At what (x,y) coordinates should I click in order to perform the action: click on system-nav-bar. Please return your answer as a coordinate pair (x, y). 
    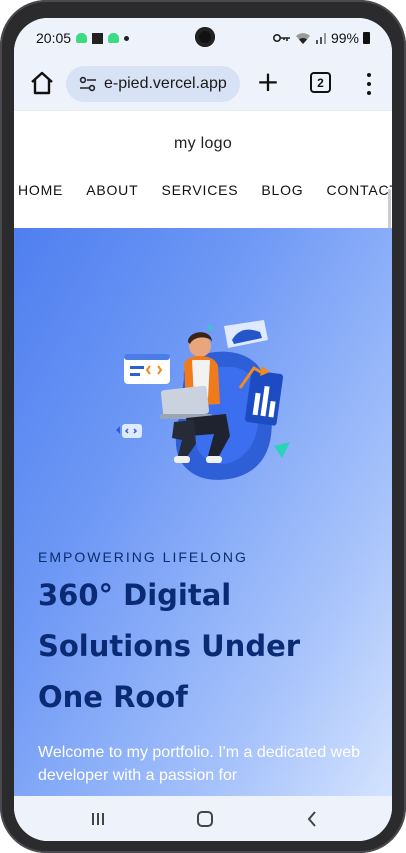
    Looking at the image, I should click on (203, 818).